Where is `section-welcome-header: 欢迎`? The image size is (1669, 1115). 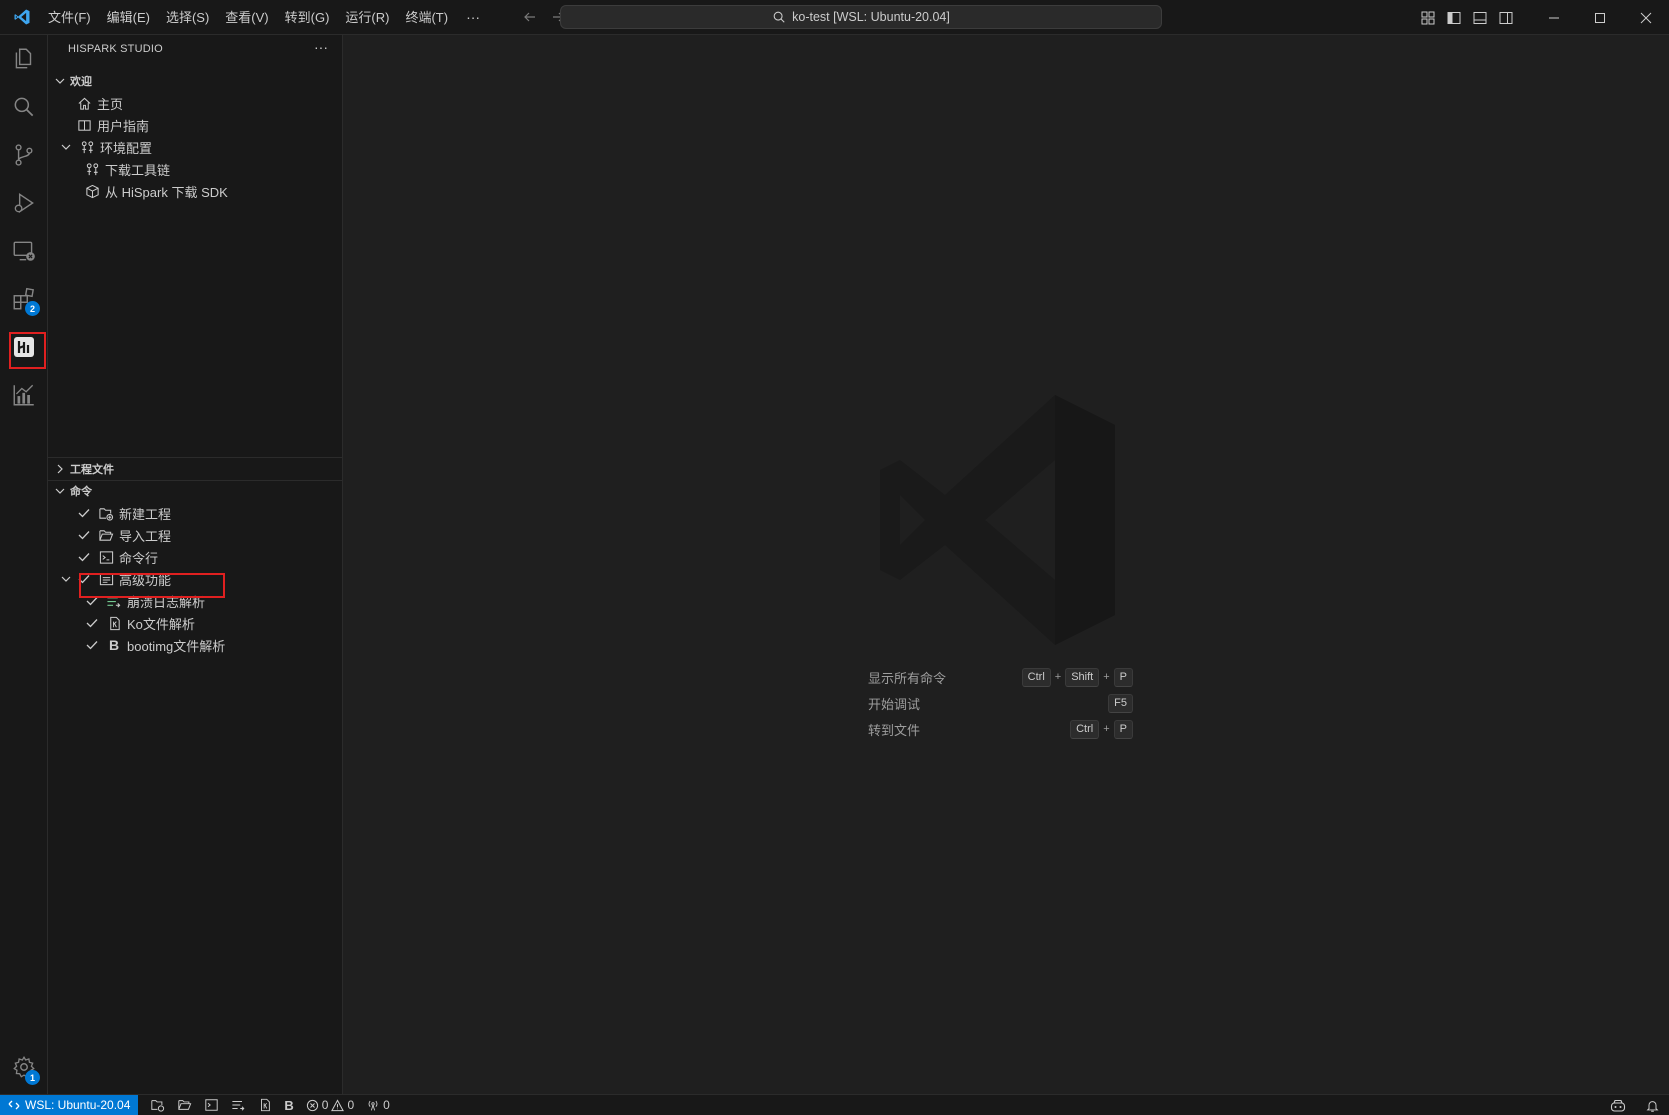
section-welcome-header: 欢迎 is located at coordinates (195, 81).